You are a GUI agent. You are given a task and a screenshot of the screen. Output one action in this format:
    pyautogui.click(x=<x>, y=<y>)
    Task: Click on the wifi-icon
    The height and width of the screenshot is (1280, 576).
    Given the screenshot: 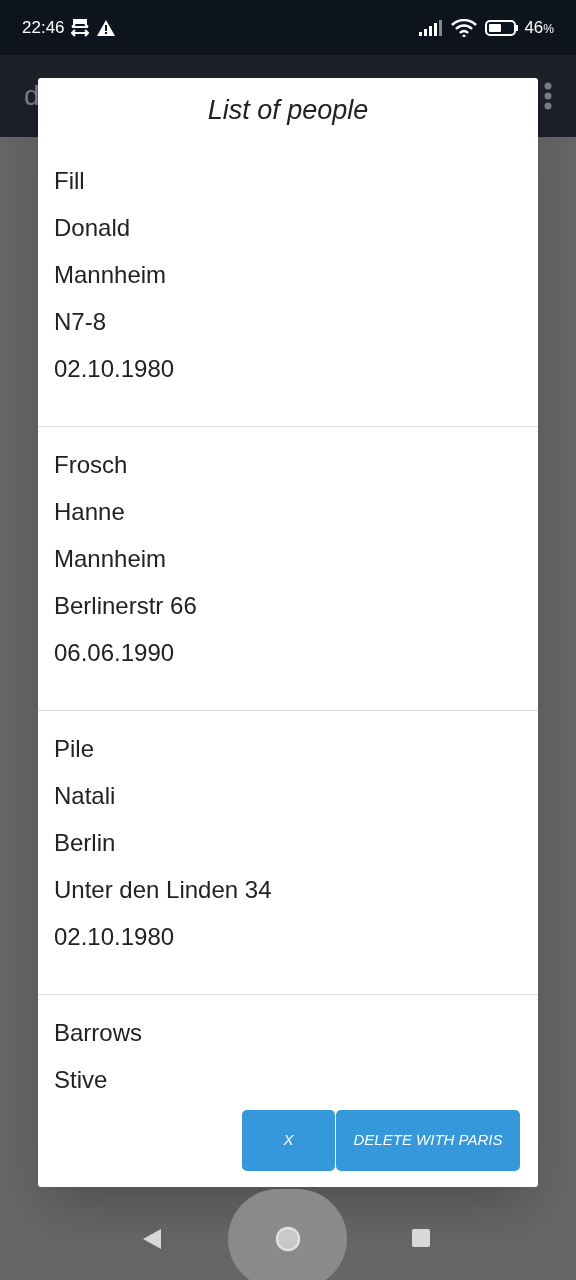 What is the action you would take?
    pyautogui.click(x=464, y=27)
    